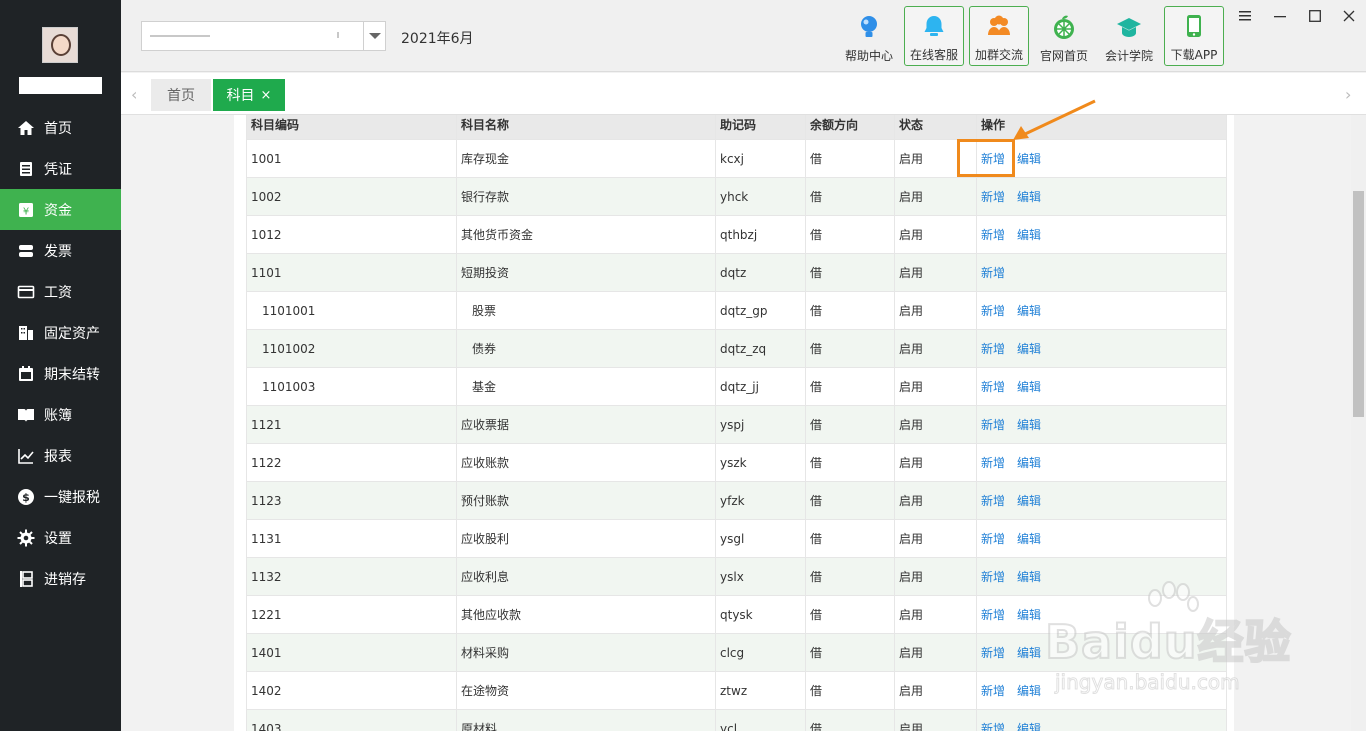 This screenshot has height=731, width=1366. What do you see at coordinates (934, 36) in the screenshot?
I see `online-support-button: 在线客服` at bounding box center [934, 36].